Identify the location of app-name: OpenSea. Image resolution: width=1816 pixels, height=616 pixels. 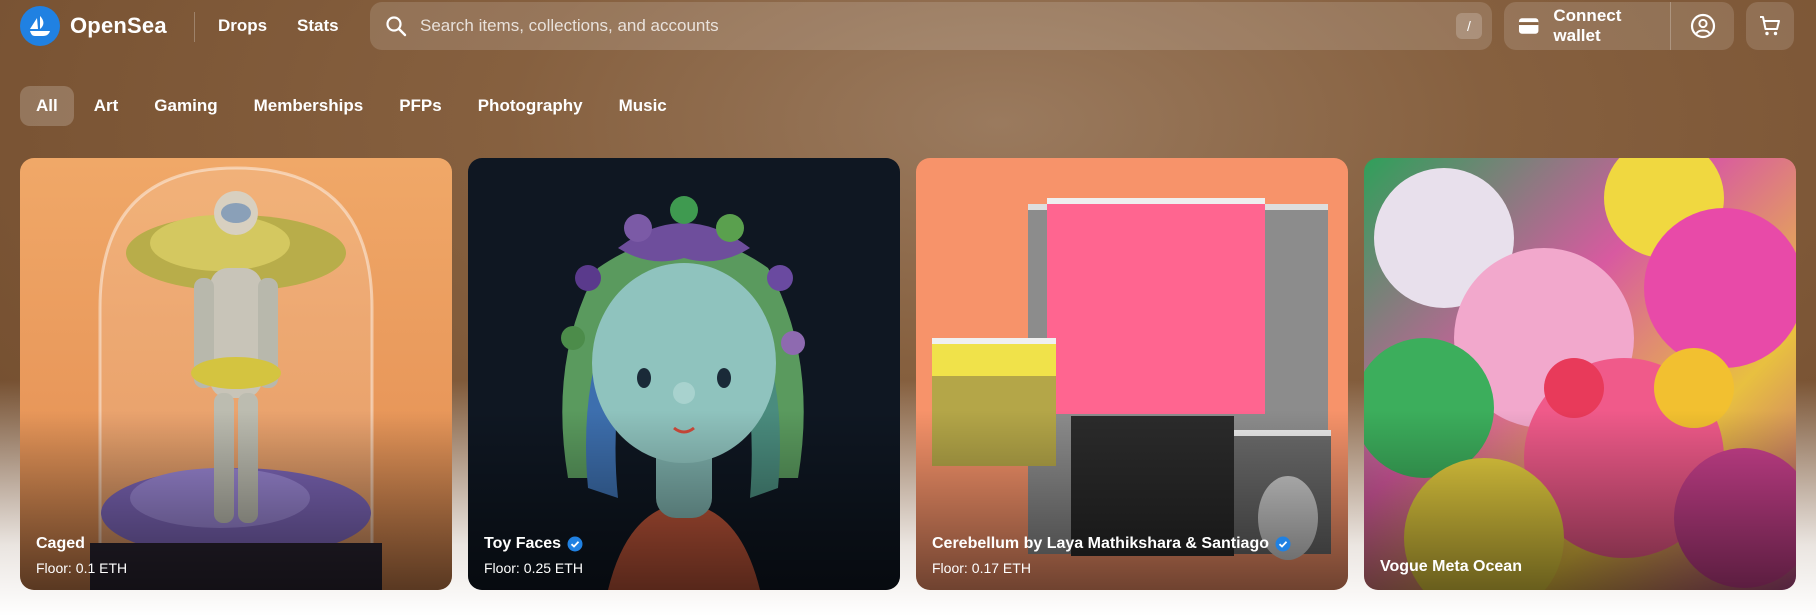
(118, 25).